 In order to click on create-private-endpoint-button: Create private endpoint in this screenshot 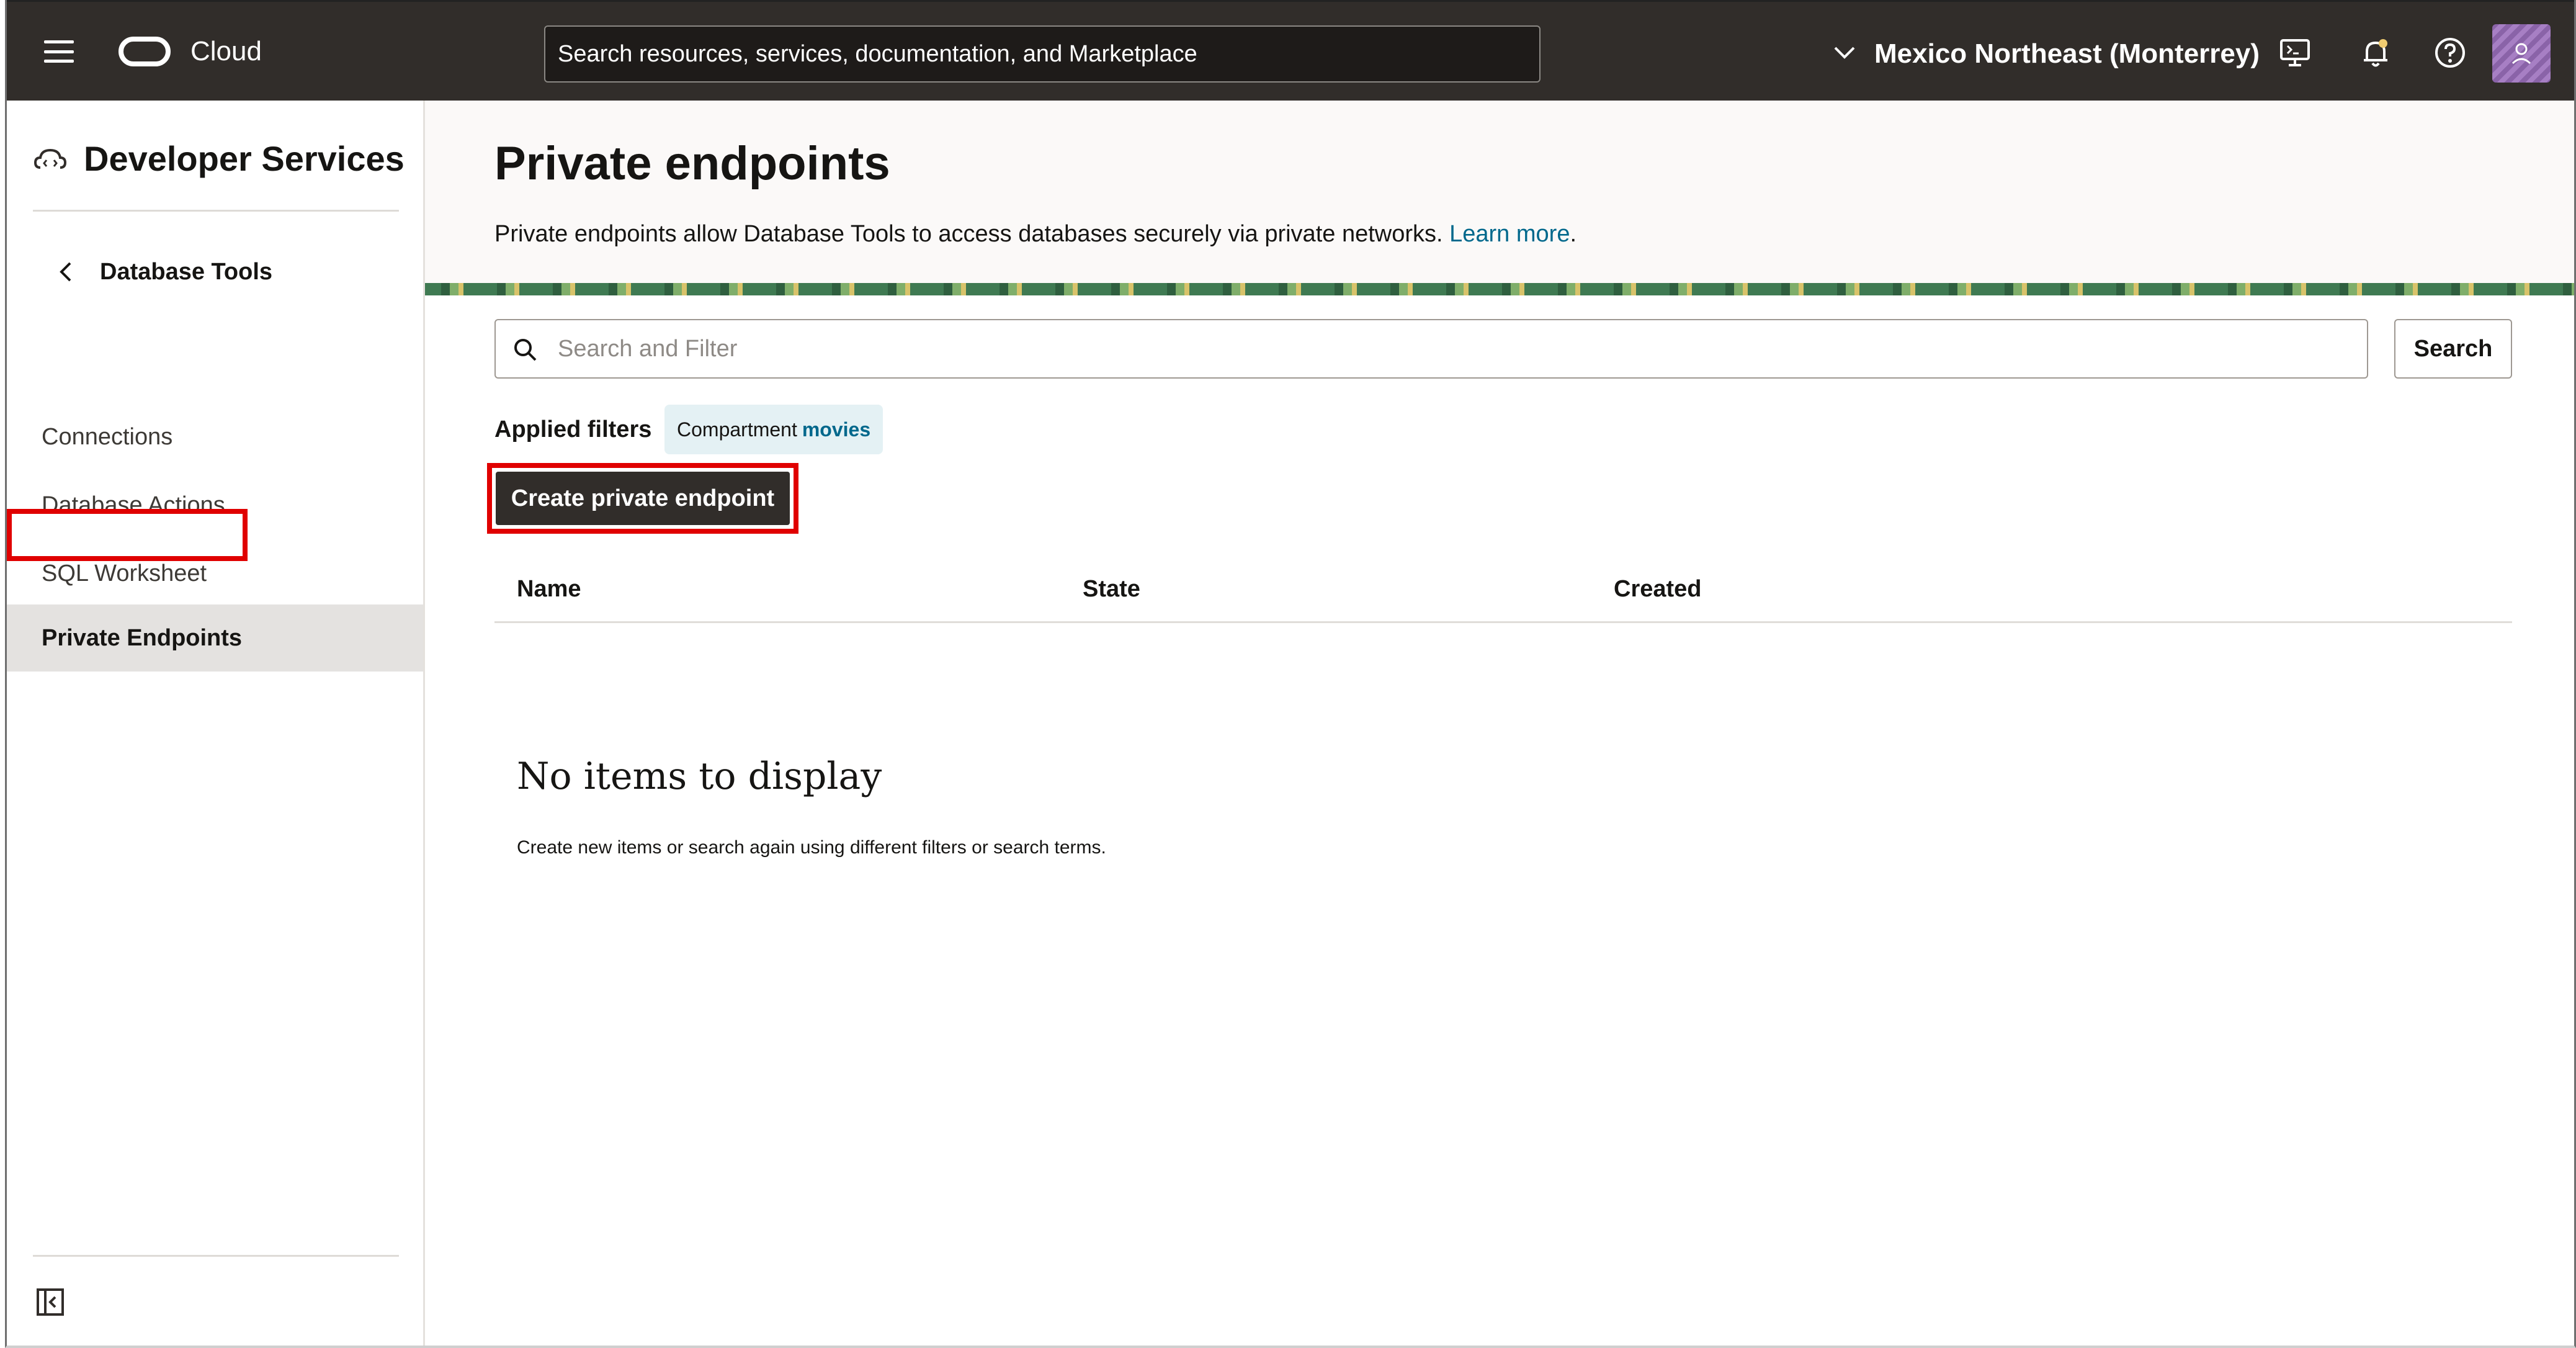, I will do `click(643, 498)`.